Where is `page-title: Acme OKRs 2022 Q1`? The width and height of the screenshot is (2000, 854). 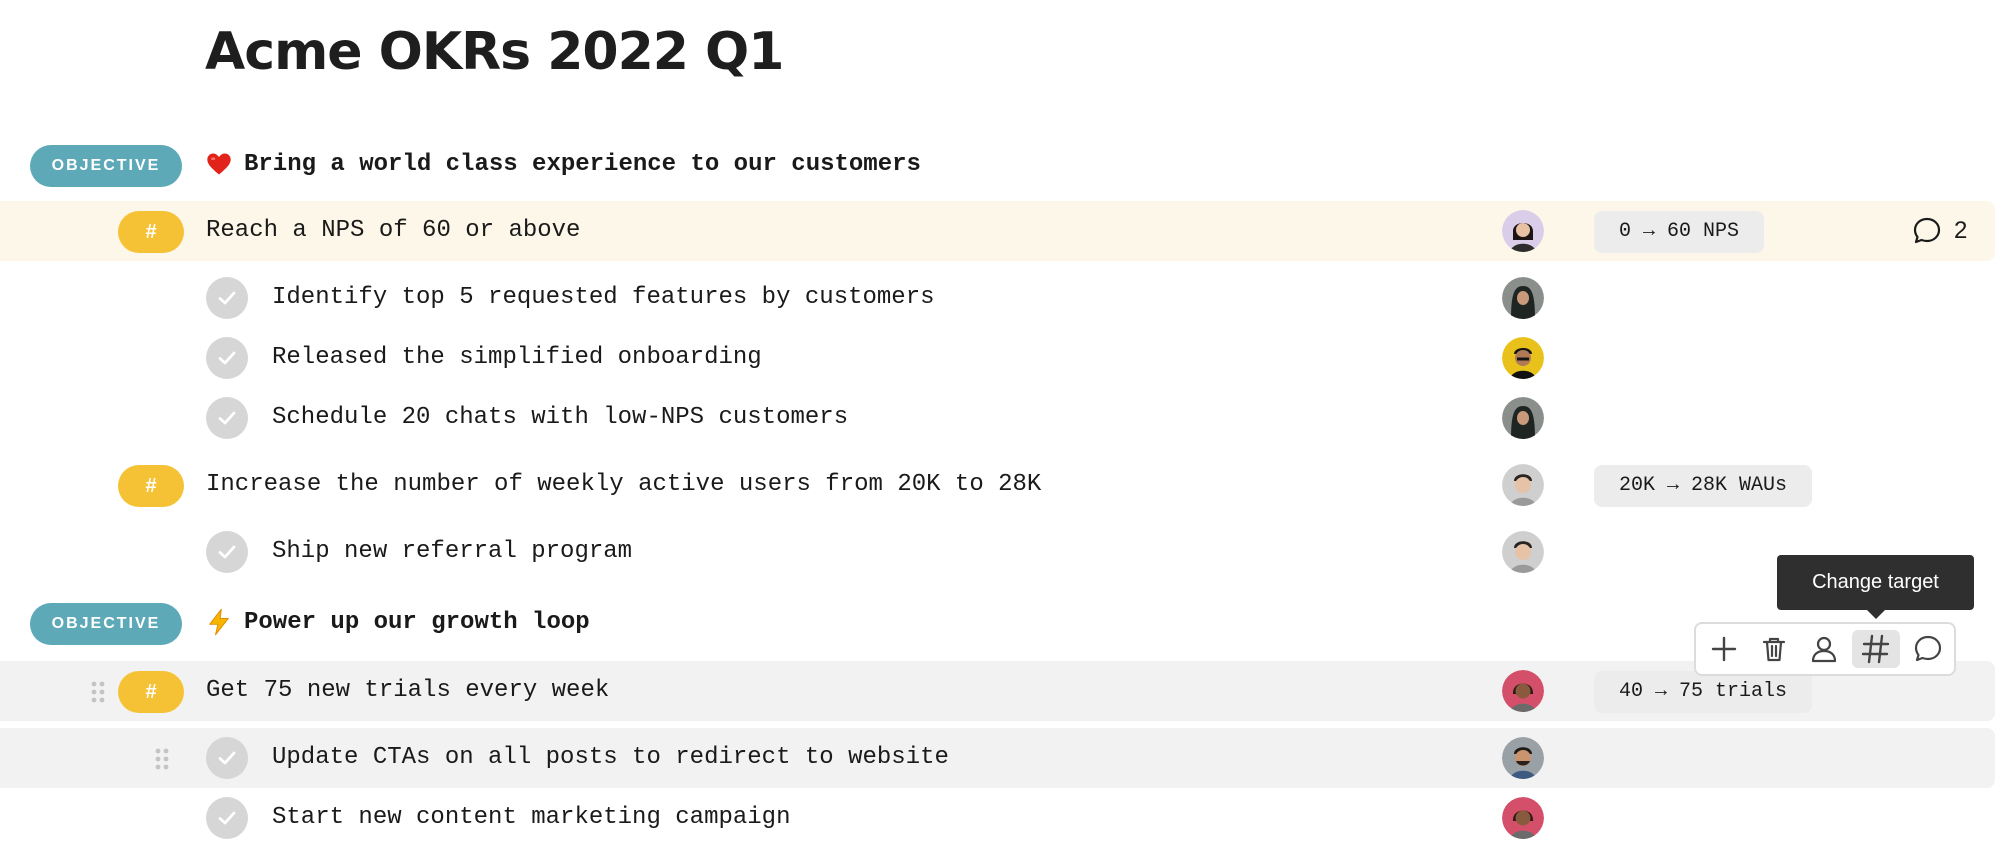 page-title: Acme OKRs 2022 Q1 is located at coordinates (494, 52).